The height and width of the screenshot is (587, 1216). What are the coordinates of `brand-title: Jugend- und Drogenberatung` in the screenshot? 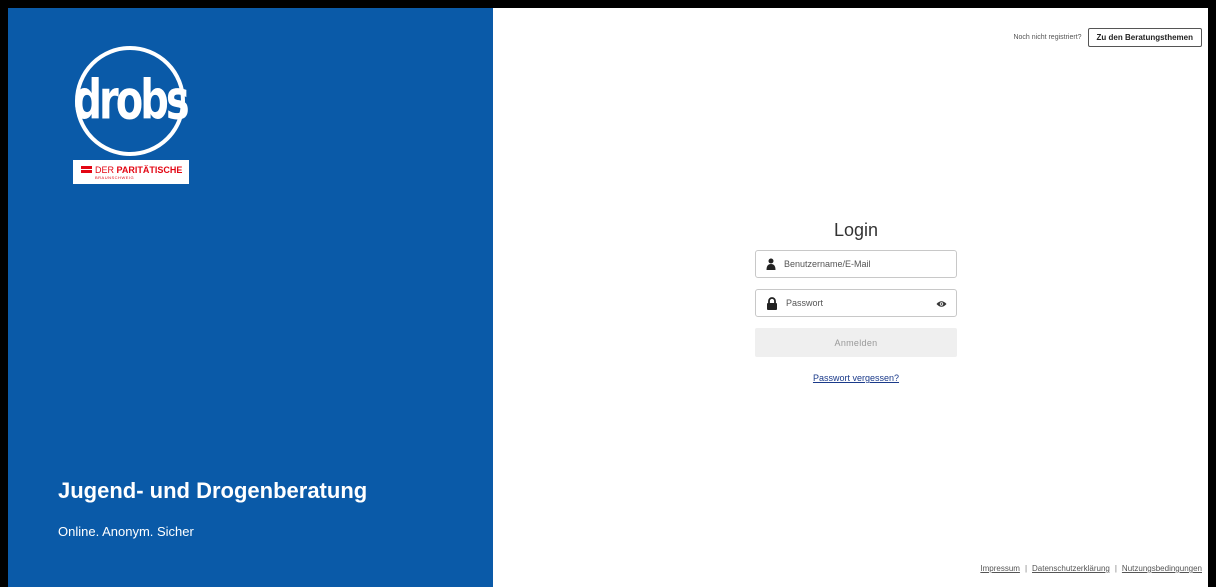 It's located at (213, 490).